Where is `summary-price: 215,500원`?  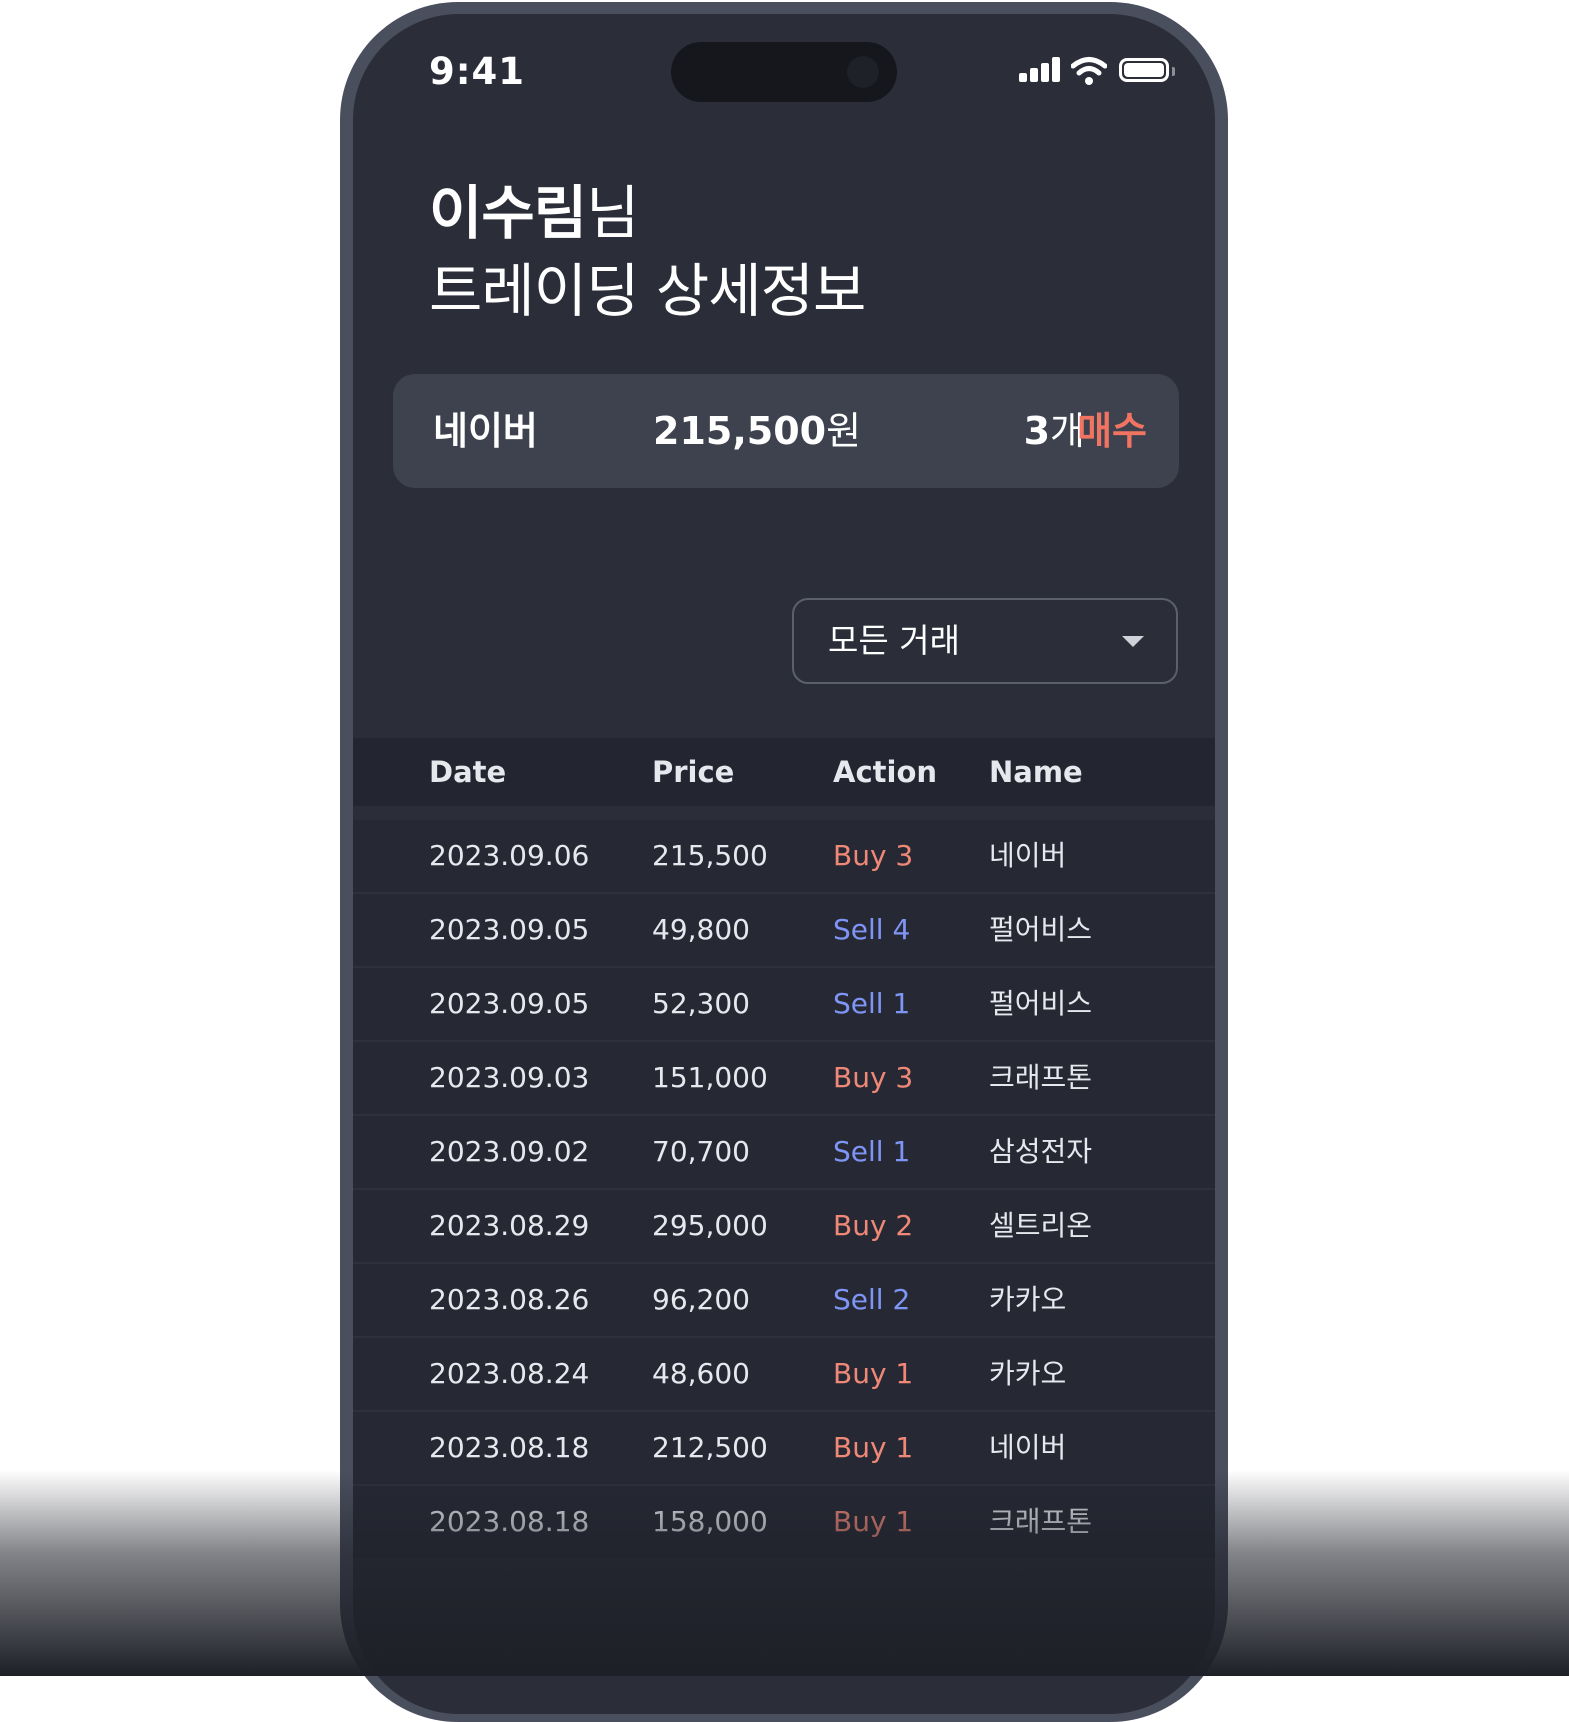
summary-price: 215,500원 is located at coordinates (757, 431).